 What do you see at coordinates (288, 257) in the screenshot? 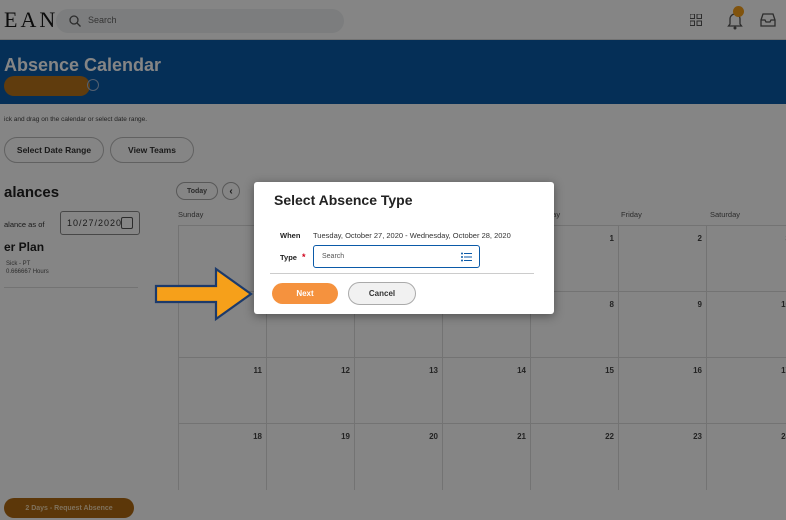
I see `type-label: Type` at bounding box center [288, 257].